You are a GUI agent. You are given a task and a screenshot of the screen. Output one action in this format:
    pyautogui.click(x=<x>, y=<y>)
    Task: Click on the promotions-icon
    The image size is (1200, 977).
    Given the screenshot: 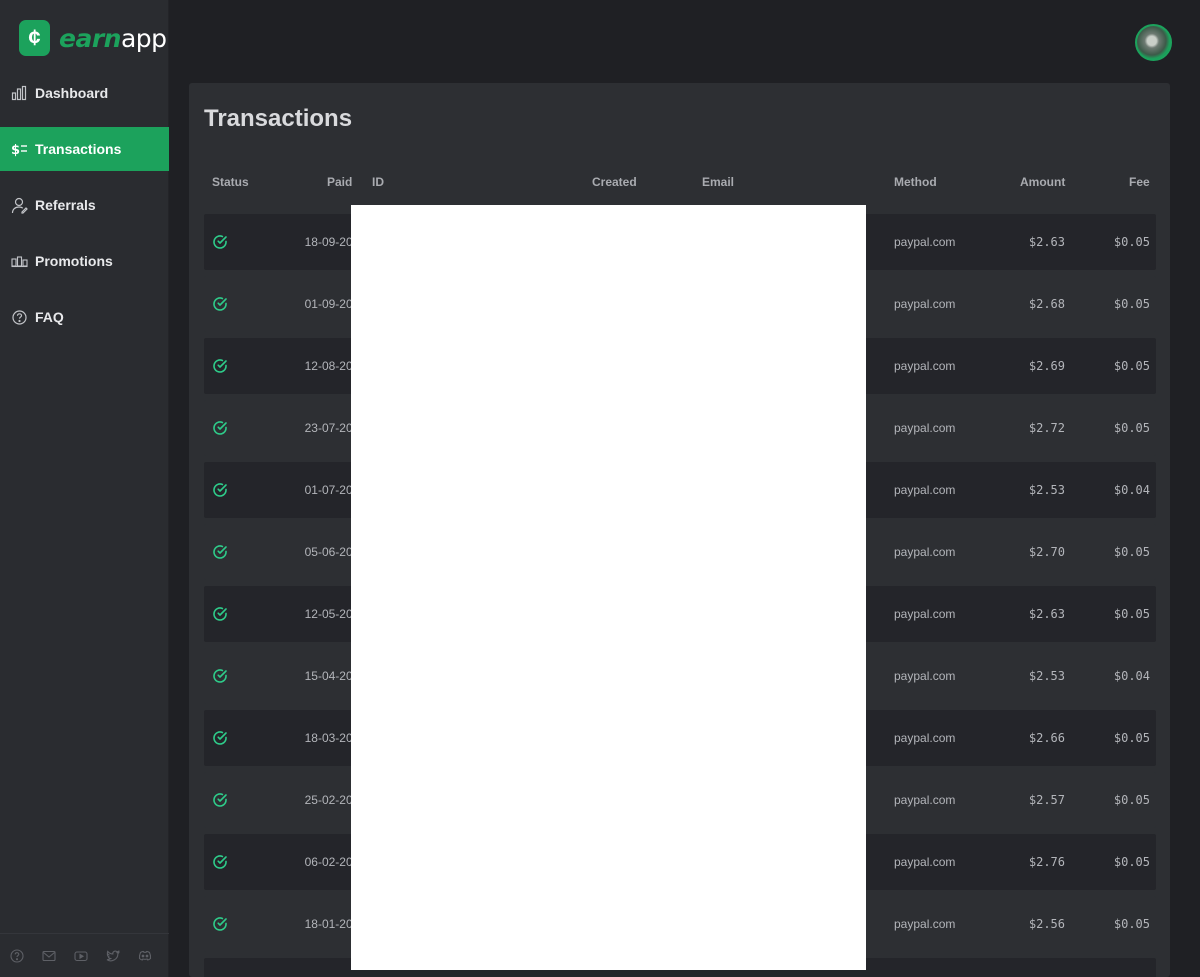 What is the action you would take?
    pyautogui.click(x=19, y=261)
    